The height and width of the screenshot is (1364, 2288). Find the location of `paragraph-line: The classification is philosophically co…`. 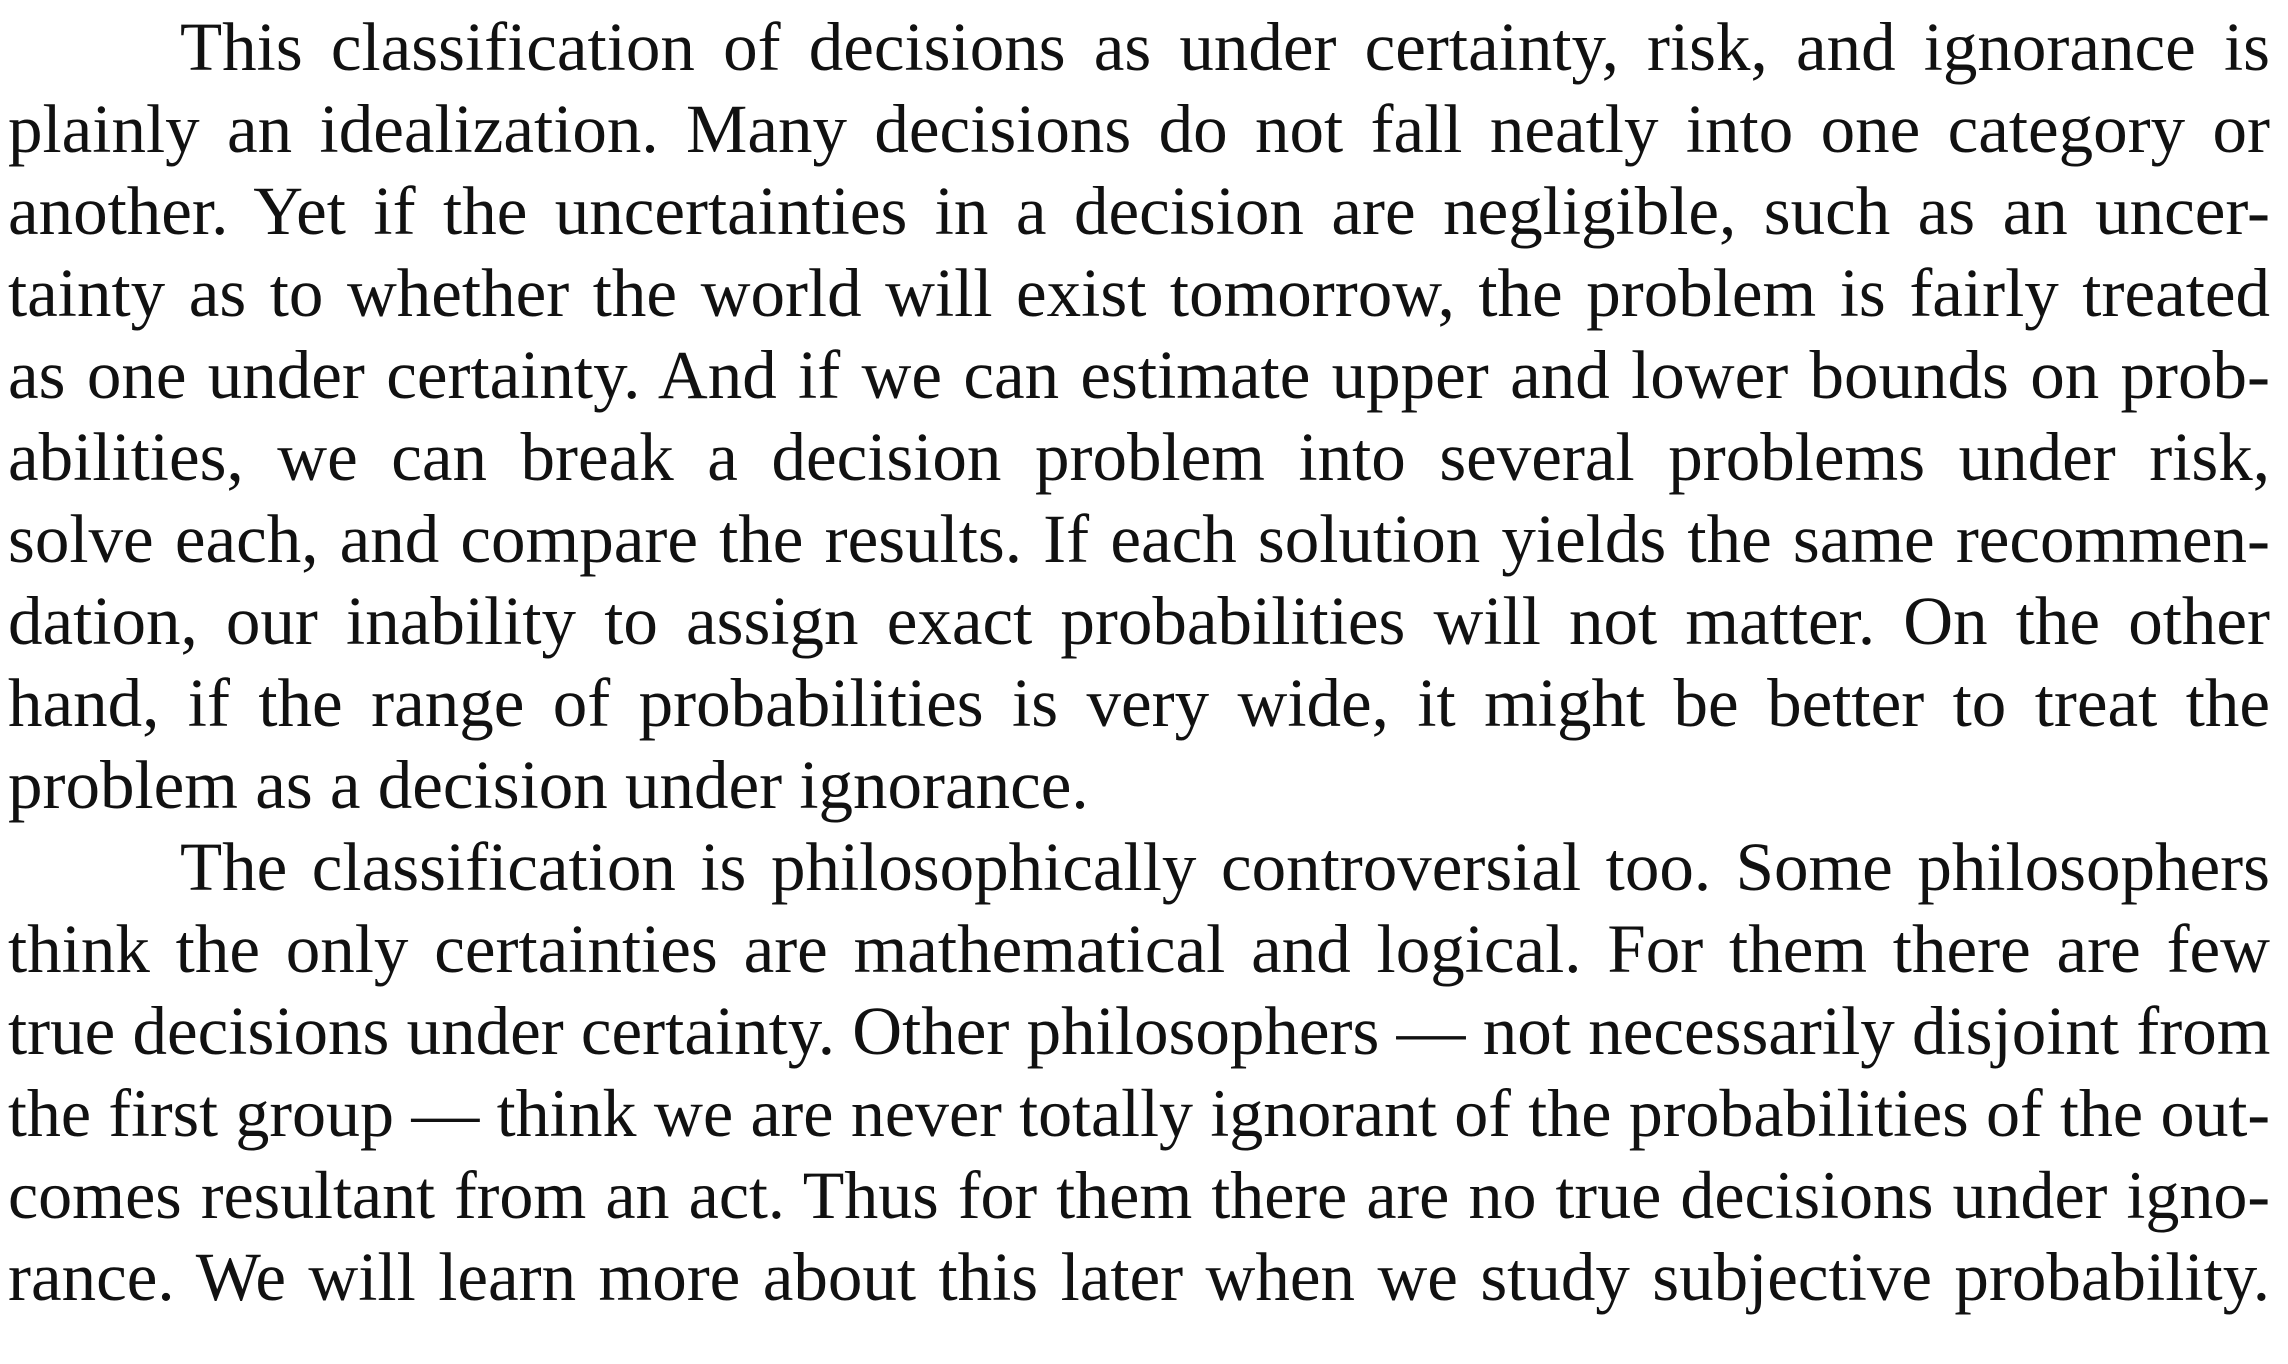

paragraph-line: The classification is philosophically co… is located at coordinates (1225, 867).